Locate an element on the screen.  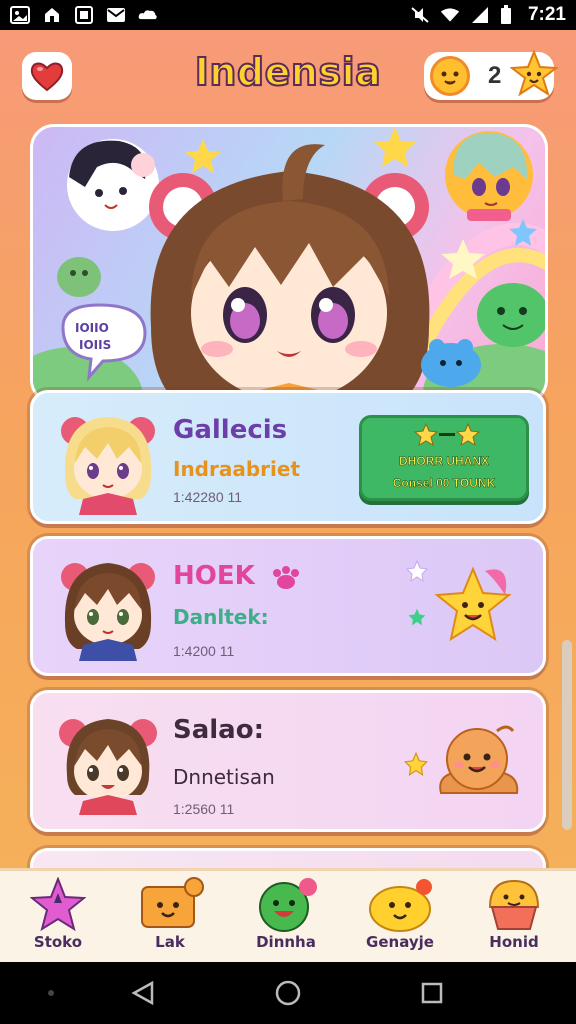
nav-item-dinnha: Dinnha is located at coordinates (286, 918).